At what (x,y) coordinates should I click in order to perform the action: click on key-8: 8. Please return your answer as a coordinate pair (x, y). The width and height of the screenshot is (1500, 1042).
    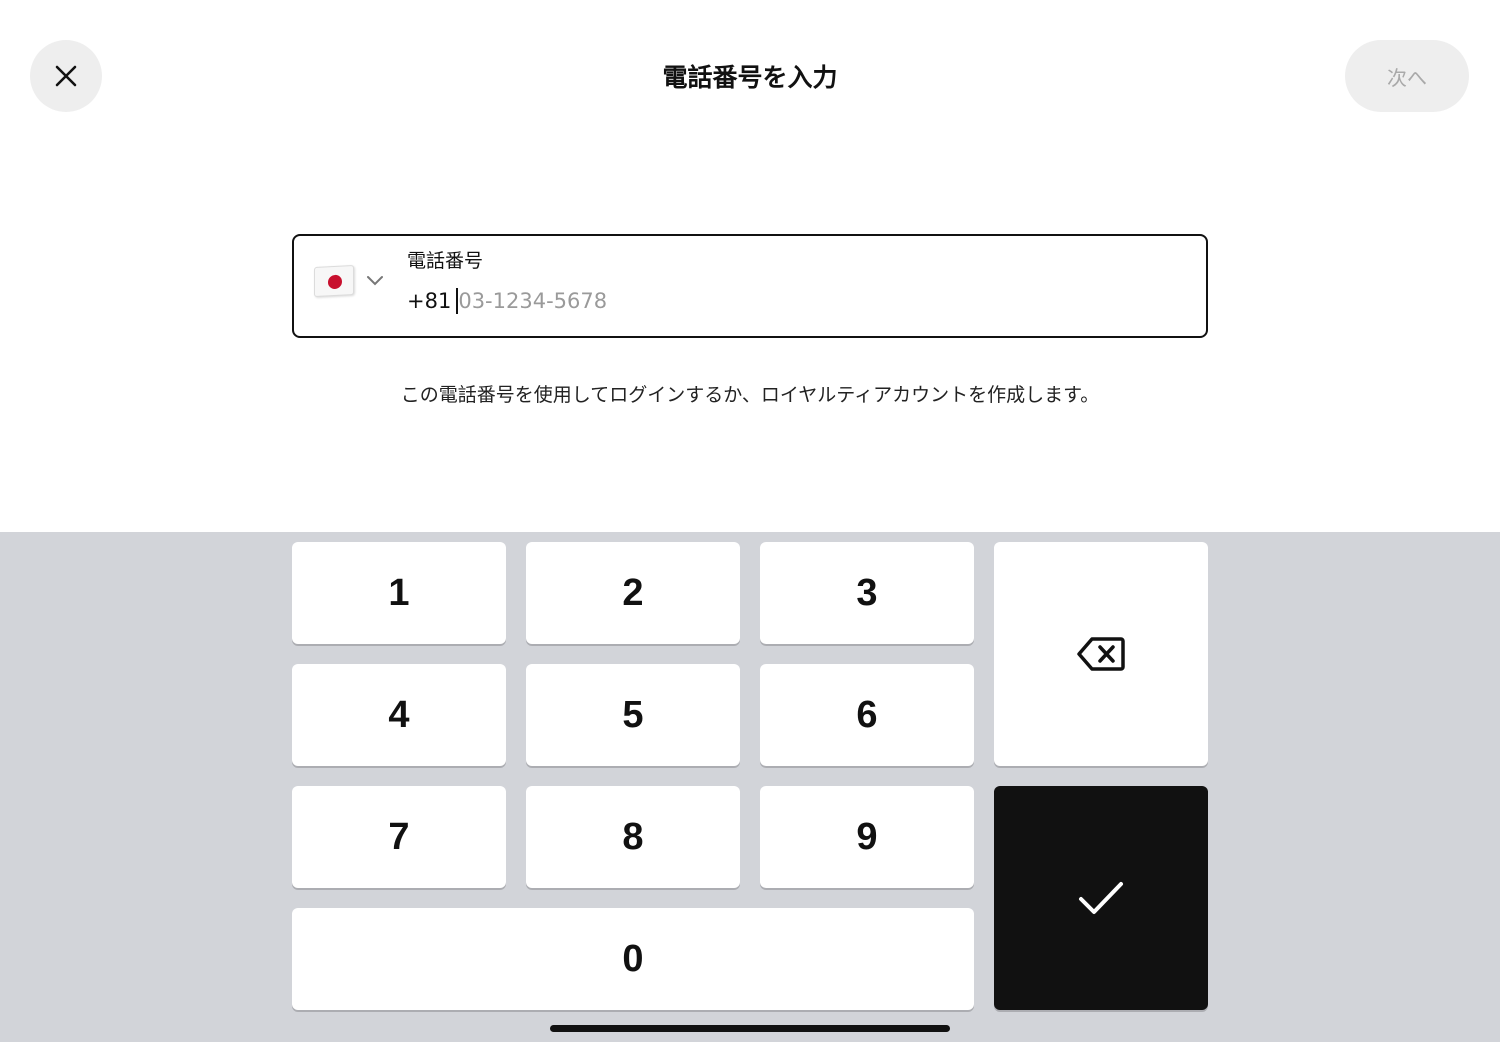
    Looking at the image, I should click on (633, 837).